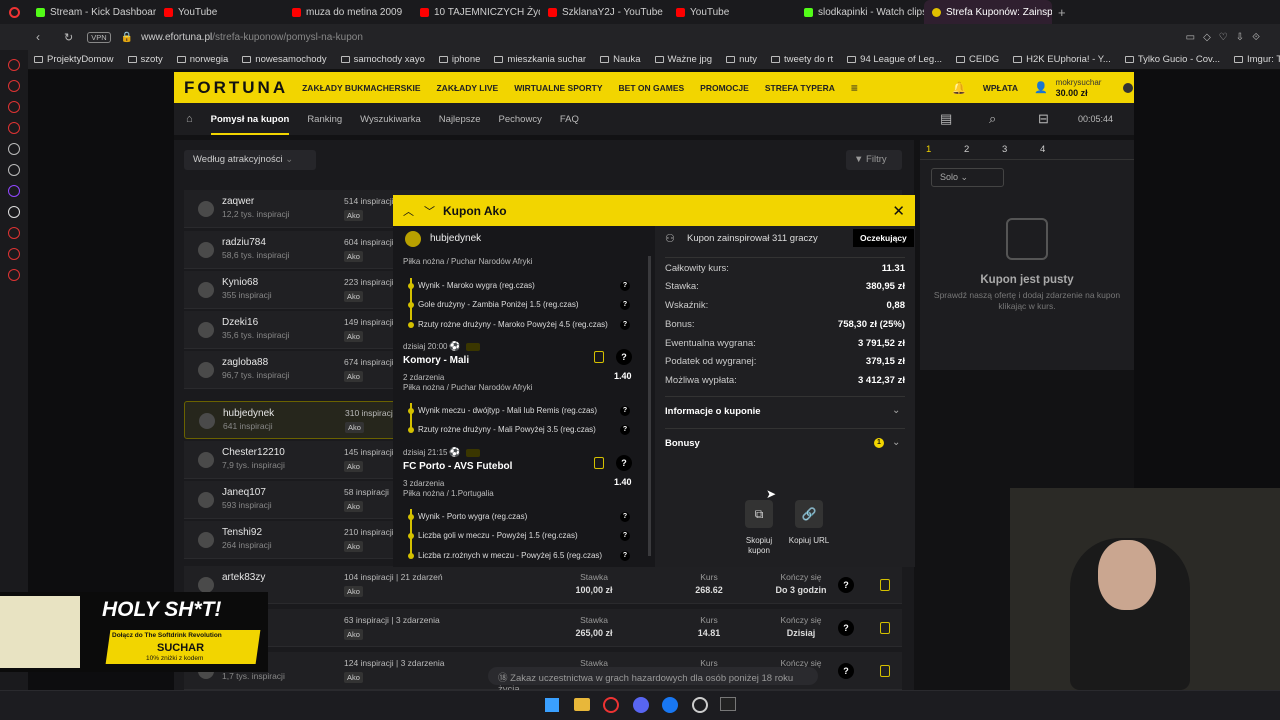 The width and height of the screenshot is (1280, 720). Describe the element at coordinates (284, 59) in the screenshot. I see `bookmark-item: nowesamochody` at that location.